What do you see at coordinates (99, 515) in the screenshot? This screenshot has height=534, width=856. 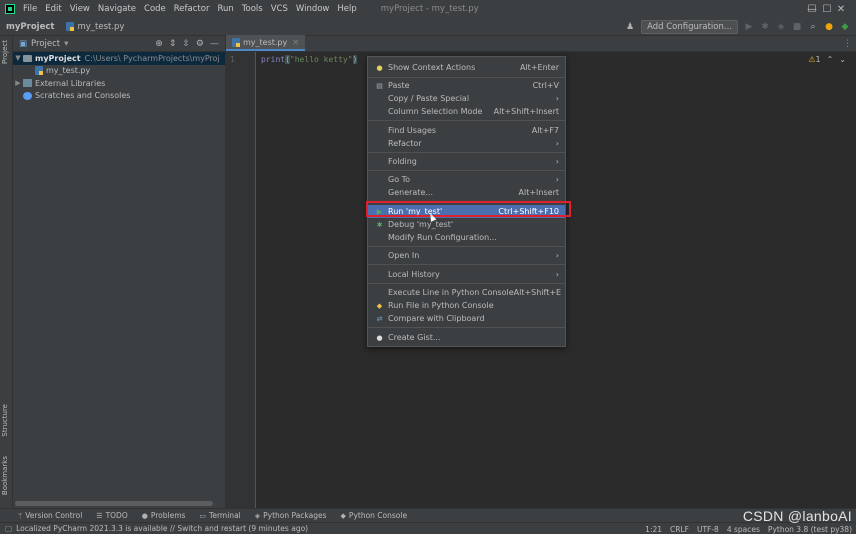 I see `list-icon: ☰` at bounding box center [99, 515].